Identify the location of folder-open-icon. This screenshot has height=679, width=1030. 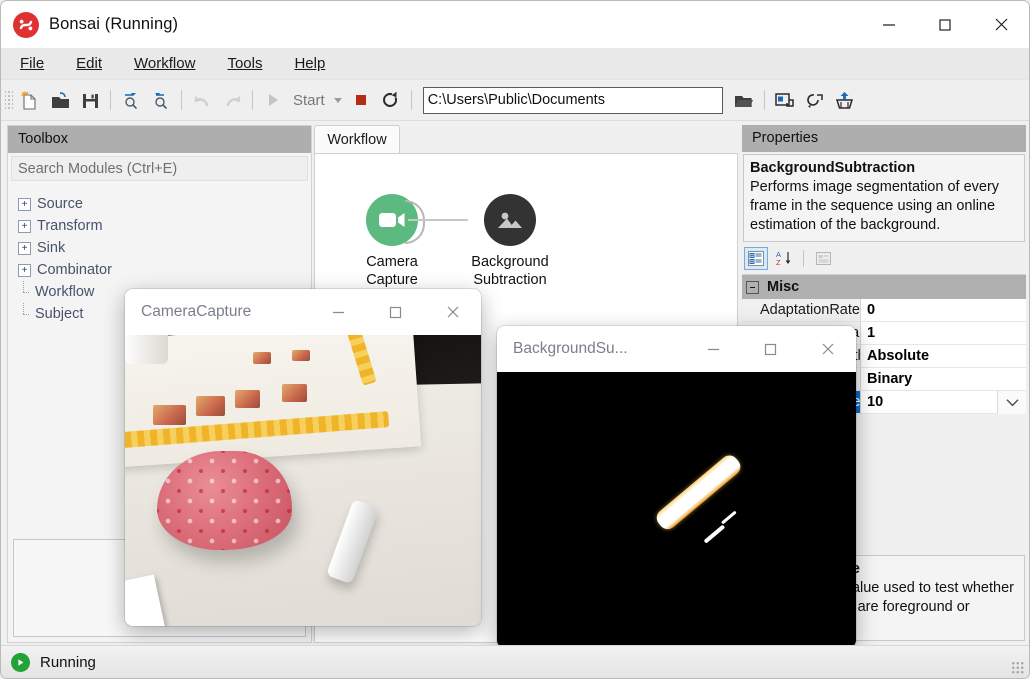
(744, 100).